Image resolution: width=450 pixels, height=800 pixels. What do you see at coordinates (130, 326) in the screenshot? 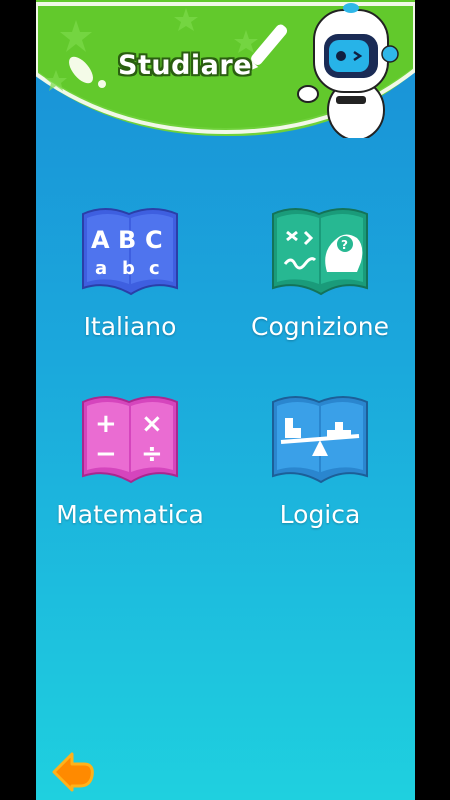
I see `subject-italiano-label: Italiano` at bounding box center [130, 326].